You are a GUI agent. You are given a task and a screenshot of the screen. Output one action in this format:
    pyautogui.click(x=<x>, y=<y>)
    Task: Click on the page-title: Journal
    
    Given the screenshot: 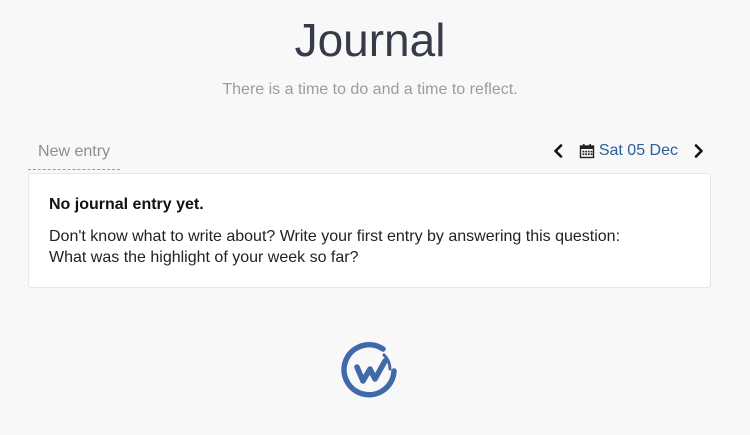 What is the action you would take?
    pyautogui.click(x=370, y=40)
    